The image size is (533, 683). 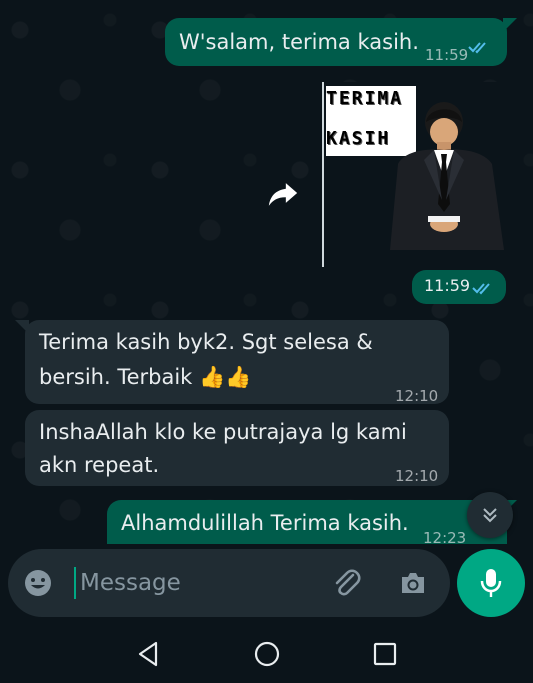 I want to click on message-time: 11:59, so click(x=447, y=55).